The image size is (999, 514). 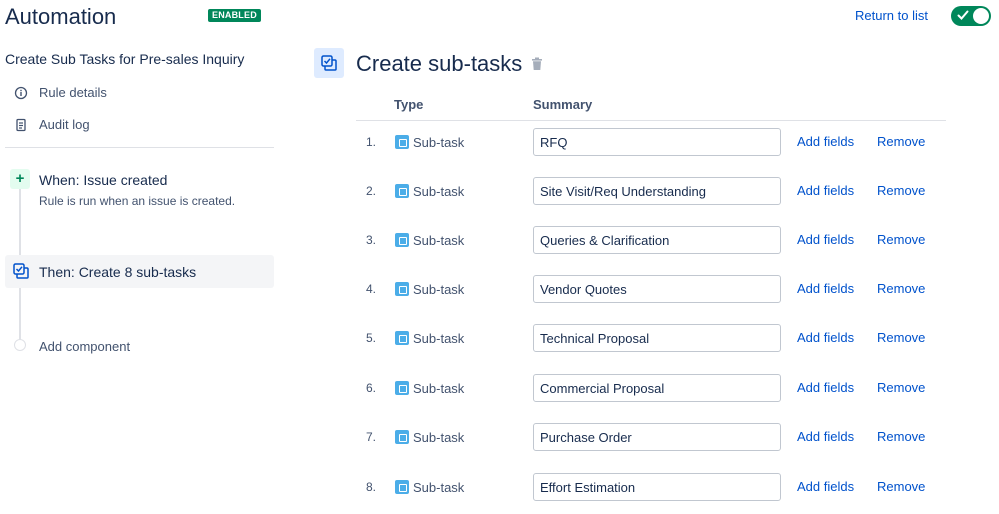 I want to click on table-row: 1. Sub-task Add fields Remove, so click(x=499, y=143).